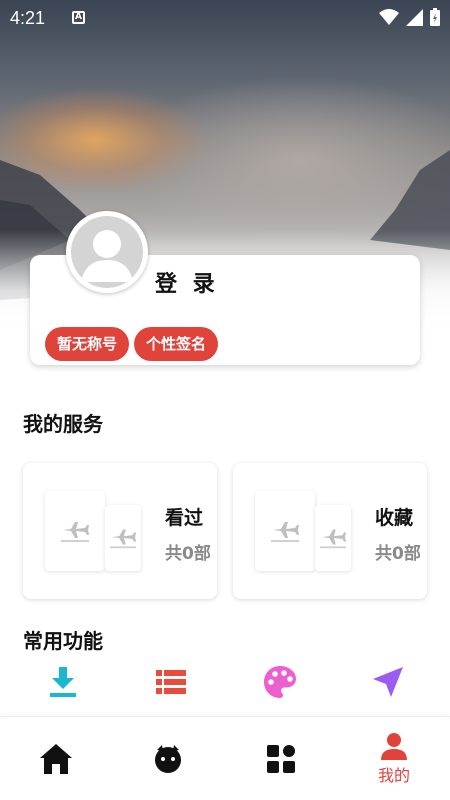 This screenshot has width=450, height=800. I want to click on cell-signal-icon, so click(414, 17).